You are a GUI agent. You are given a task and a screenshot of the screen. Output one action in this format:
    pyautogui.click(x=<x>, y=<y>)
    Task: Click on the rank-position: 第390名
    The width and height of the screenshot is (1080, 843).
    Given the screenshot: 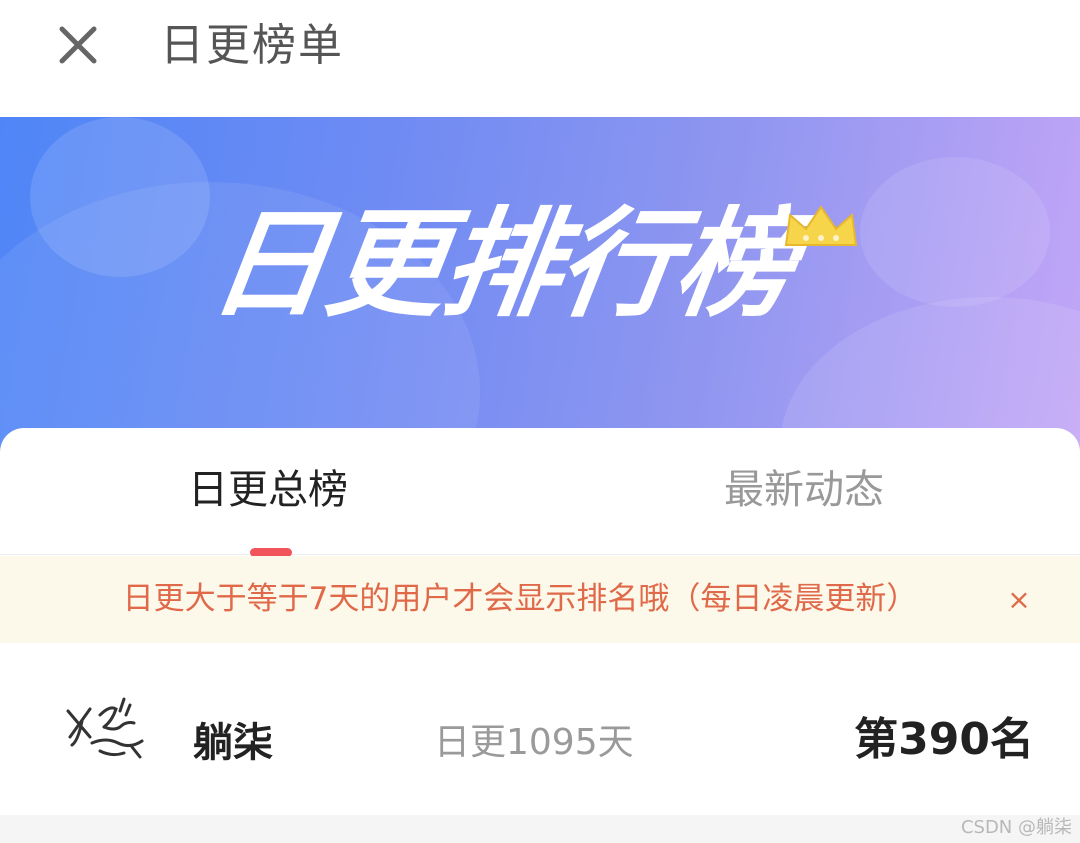 What is the action you would take?
    pyautogui.click(x=944, y=739)
    